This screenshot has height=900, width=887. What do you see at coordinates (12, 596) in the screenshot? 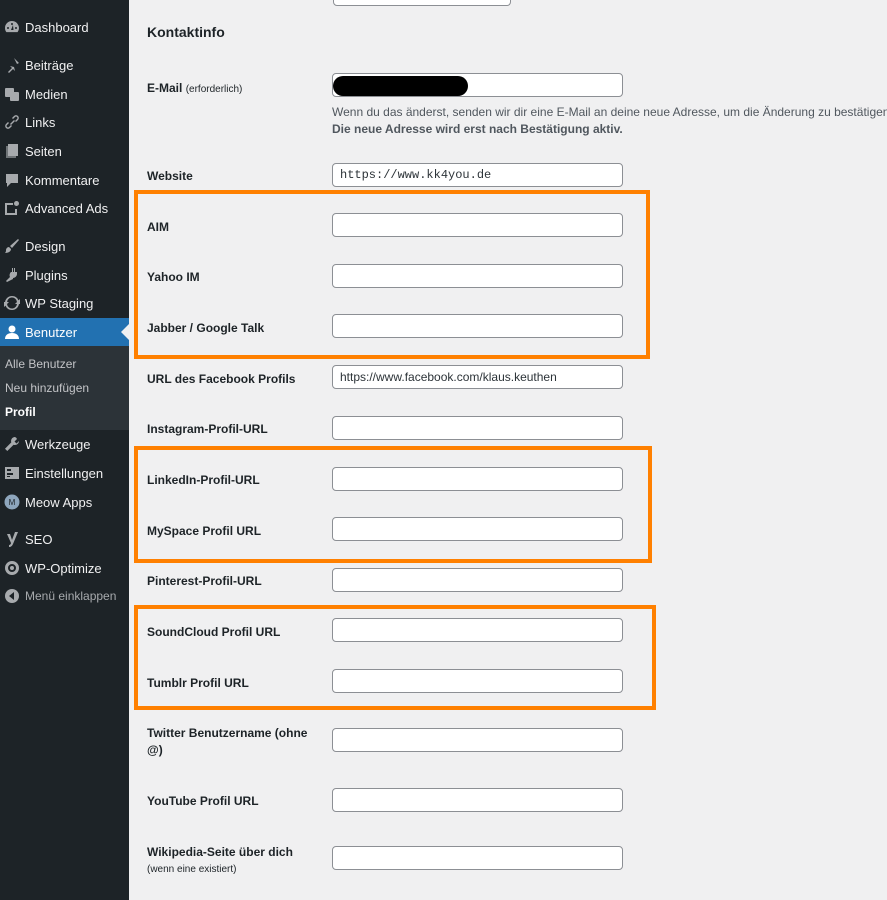
I see `collapse-icon` at bounding box center [12, 596].